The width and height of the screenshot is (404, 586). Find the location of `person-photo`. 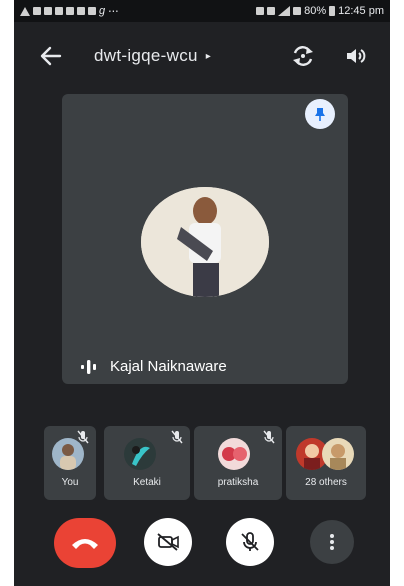

person-photo is located at coordinates (205, 242).